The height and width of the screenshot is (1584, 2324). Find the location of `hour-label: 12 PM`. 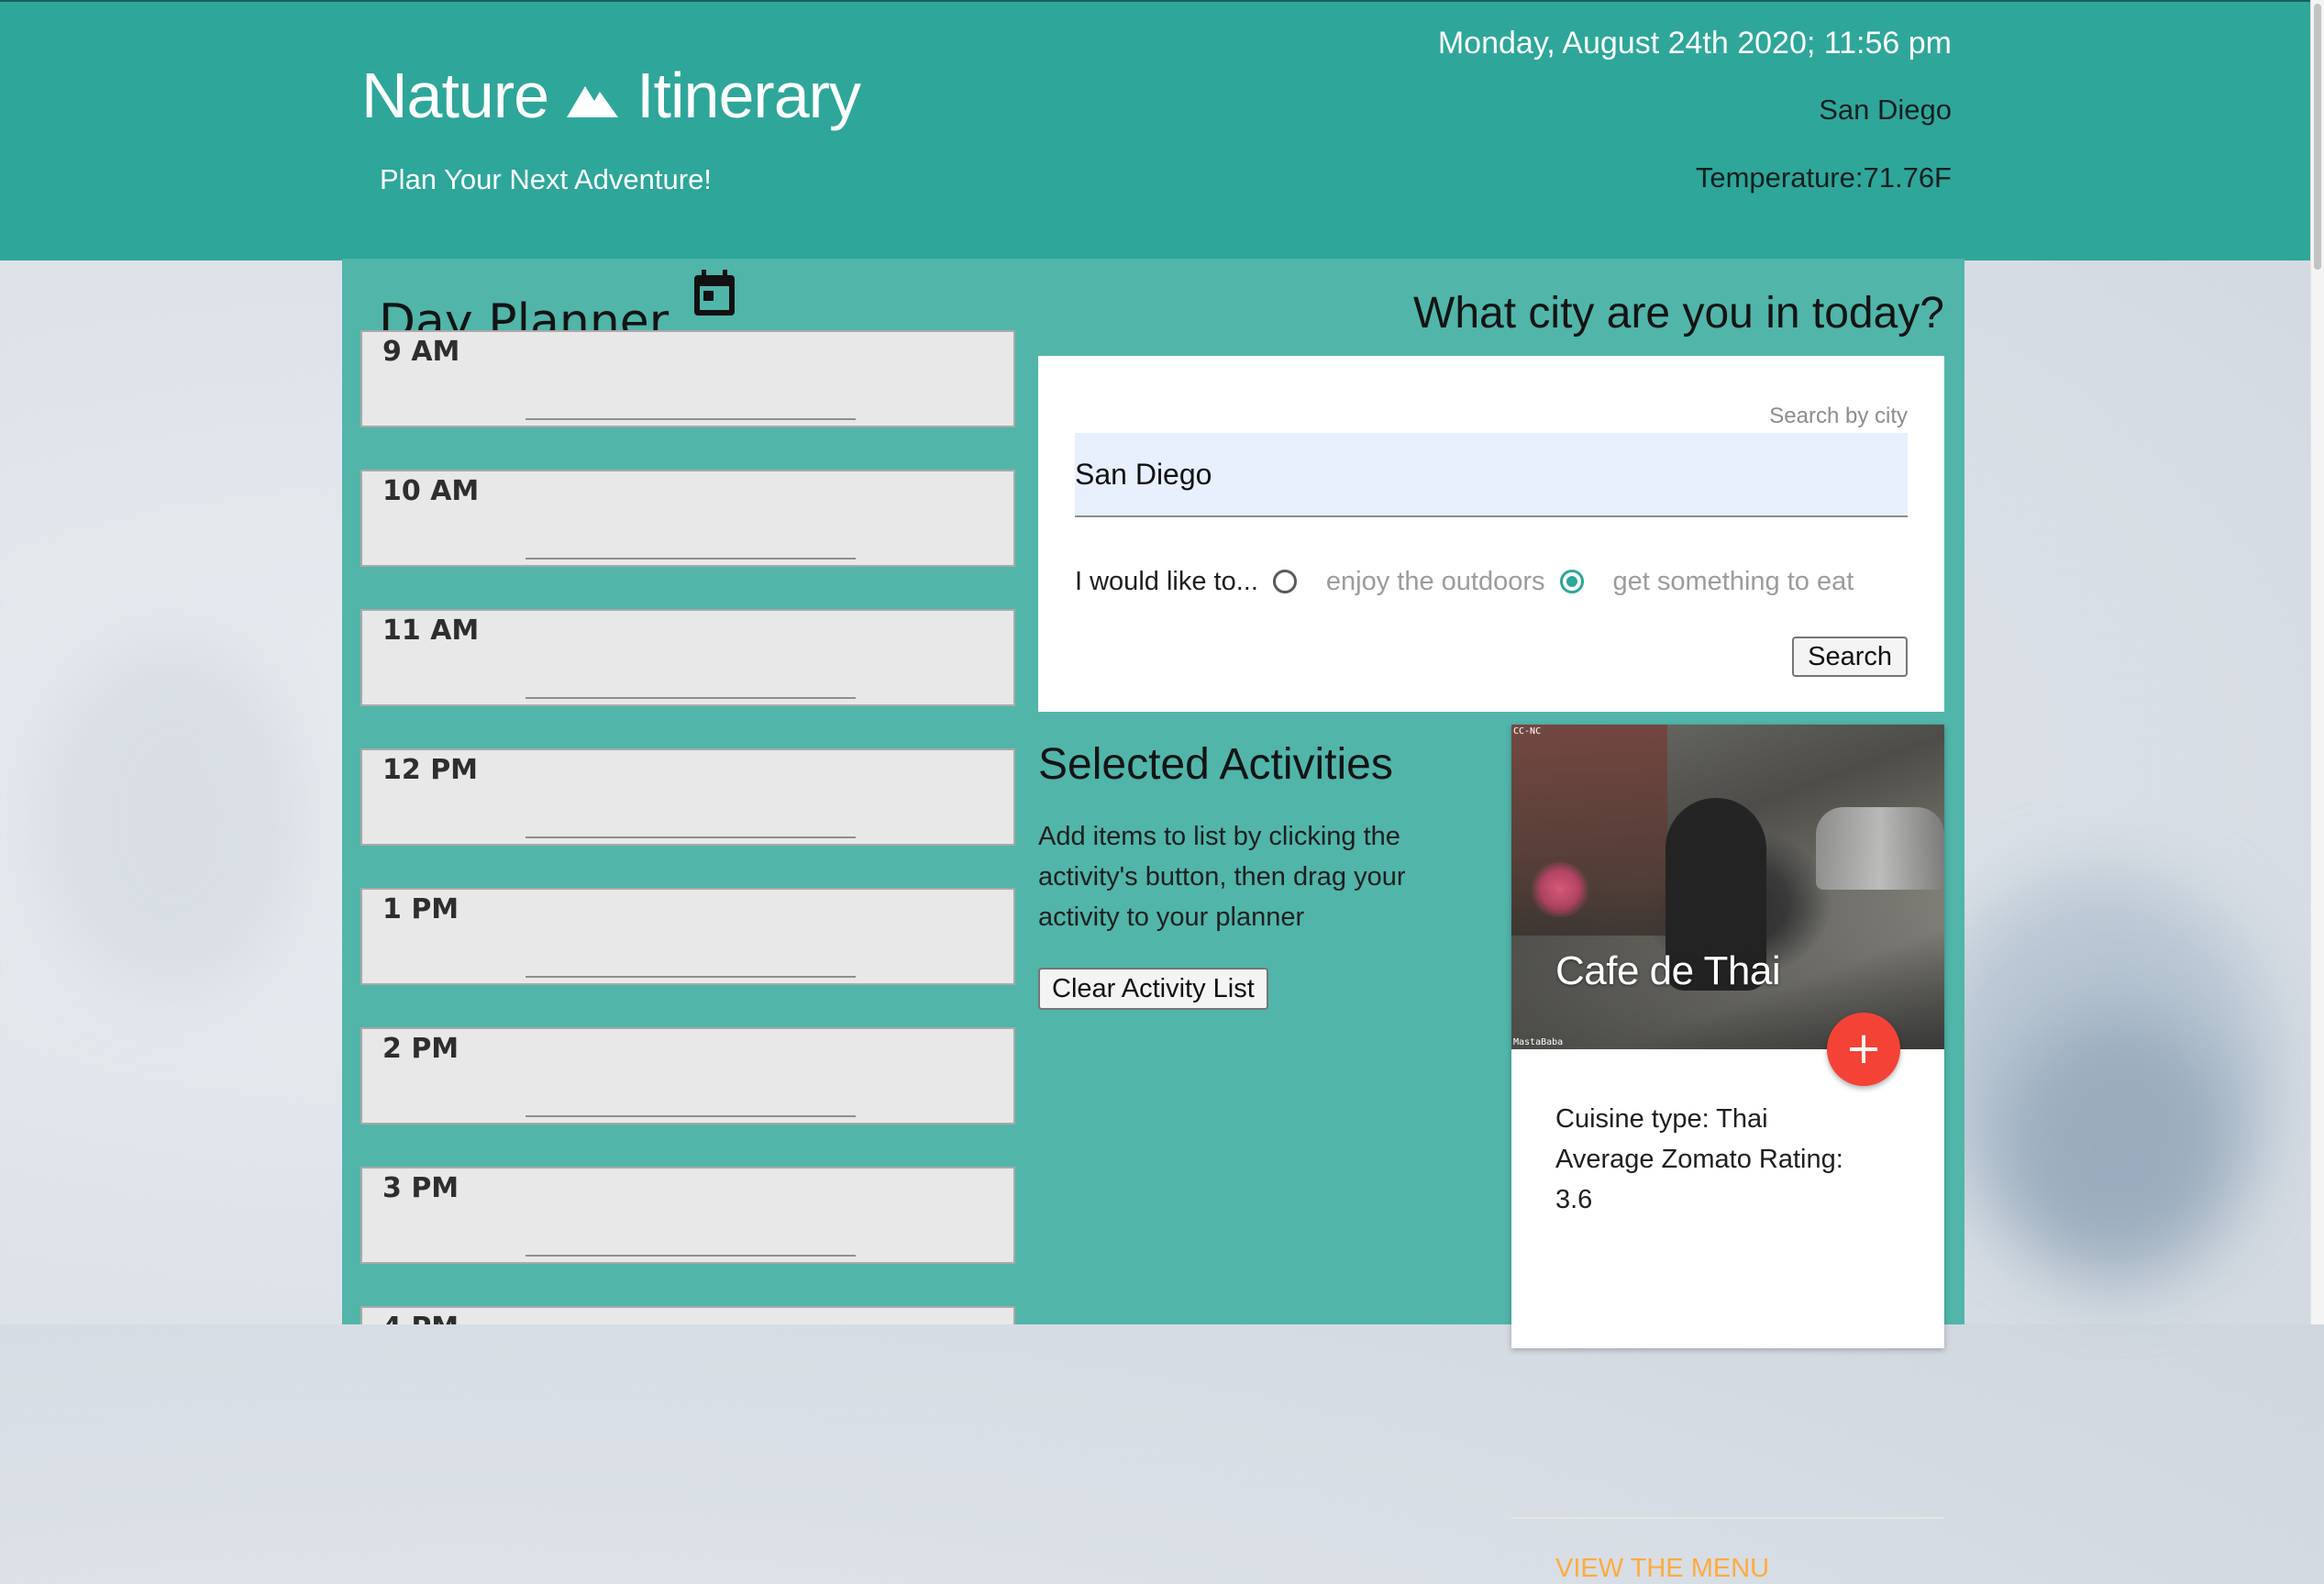

hour-label: 12 PM is located at coordinates (430, 770).